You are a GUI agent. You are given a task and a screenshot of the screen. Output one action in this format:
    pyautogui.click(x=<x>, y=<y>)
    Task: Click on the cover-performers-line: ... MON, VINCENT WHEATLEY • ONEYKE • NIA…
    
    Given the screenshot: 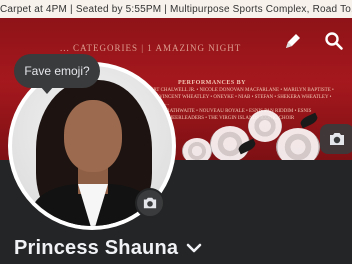 What is the action you would take?
    pyautogui.click(x=236, y=97)
    